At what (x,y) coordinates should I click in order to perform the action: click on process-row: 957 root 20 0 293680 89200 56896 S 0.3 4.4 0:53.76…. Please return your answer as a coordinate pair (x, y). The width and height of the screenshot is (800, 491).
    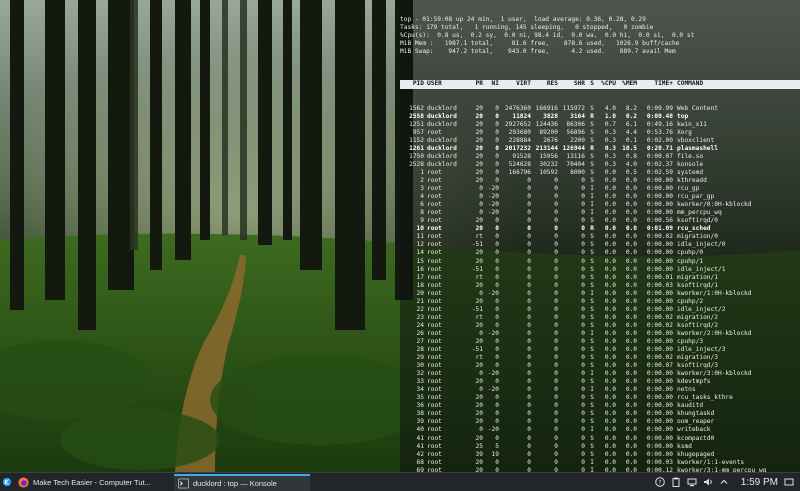
    Looking at the image, I should click on (600, 133).